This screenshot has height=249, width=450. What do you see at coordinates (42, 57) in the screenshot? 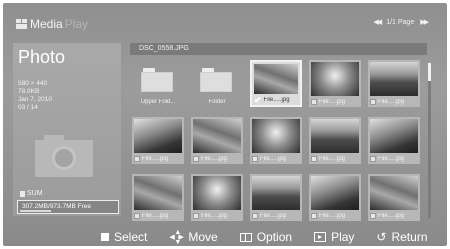
I see `section-title: Photo` at bounding box center [42, 57].